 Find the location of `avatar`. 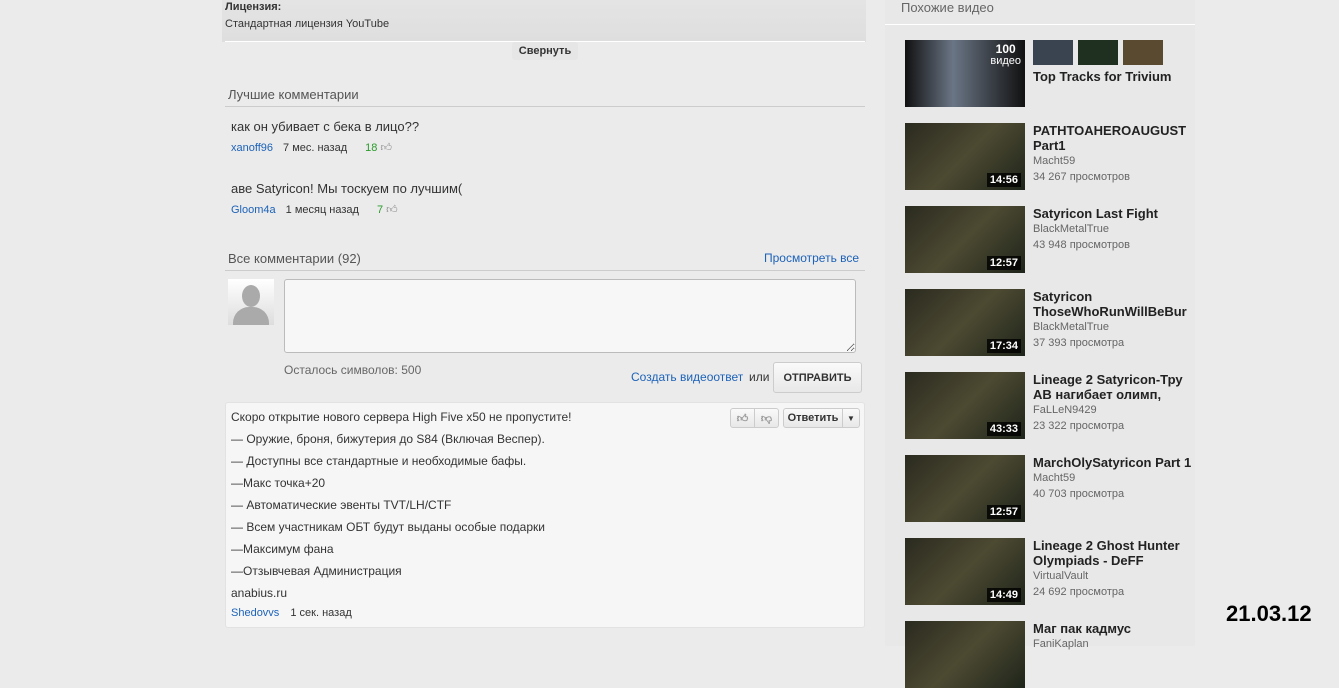

avatar is located at coordinates (251, 302).